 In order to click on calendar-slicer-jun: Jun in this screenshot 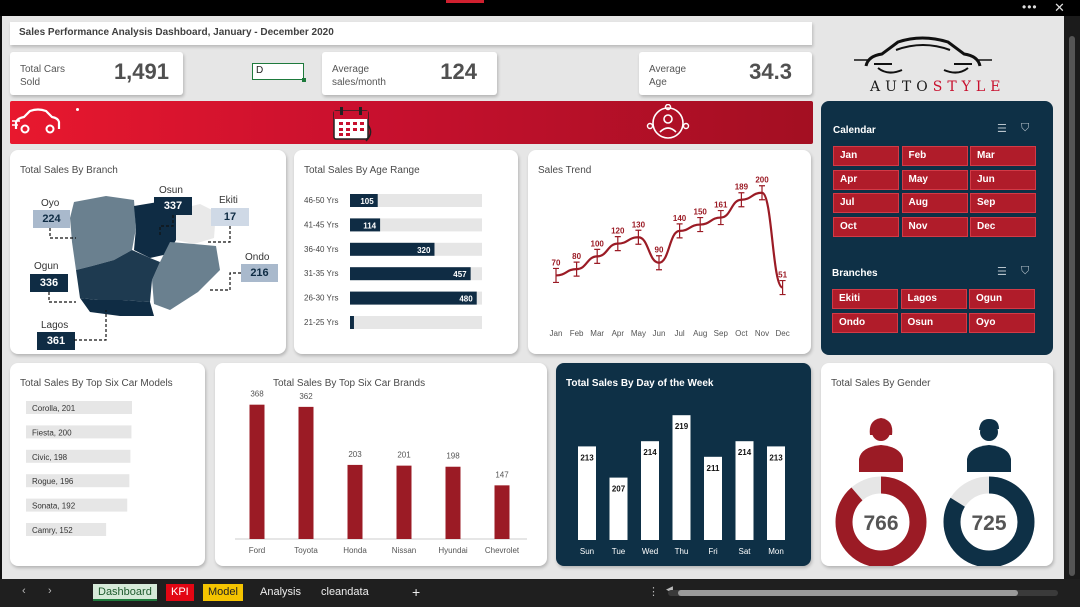, I will do `click(1003, 179)`.